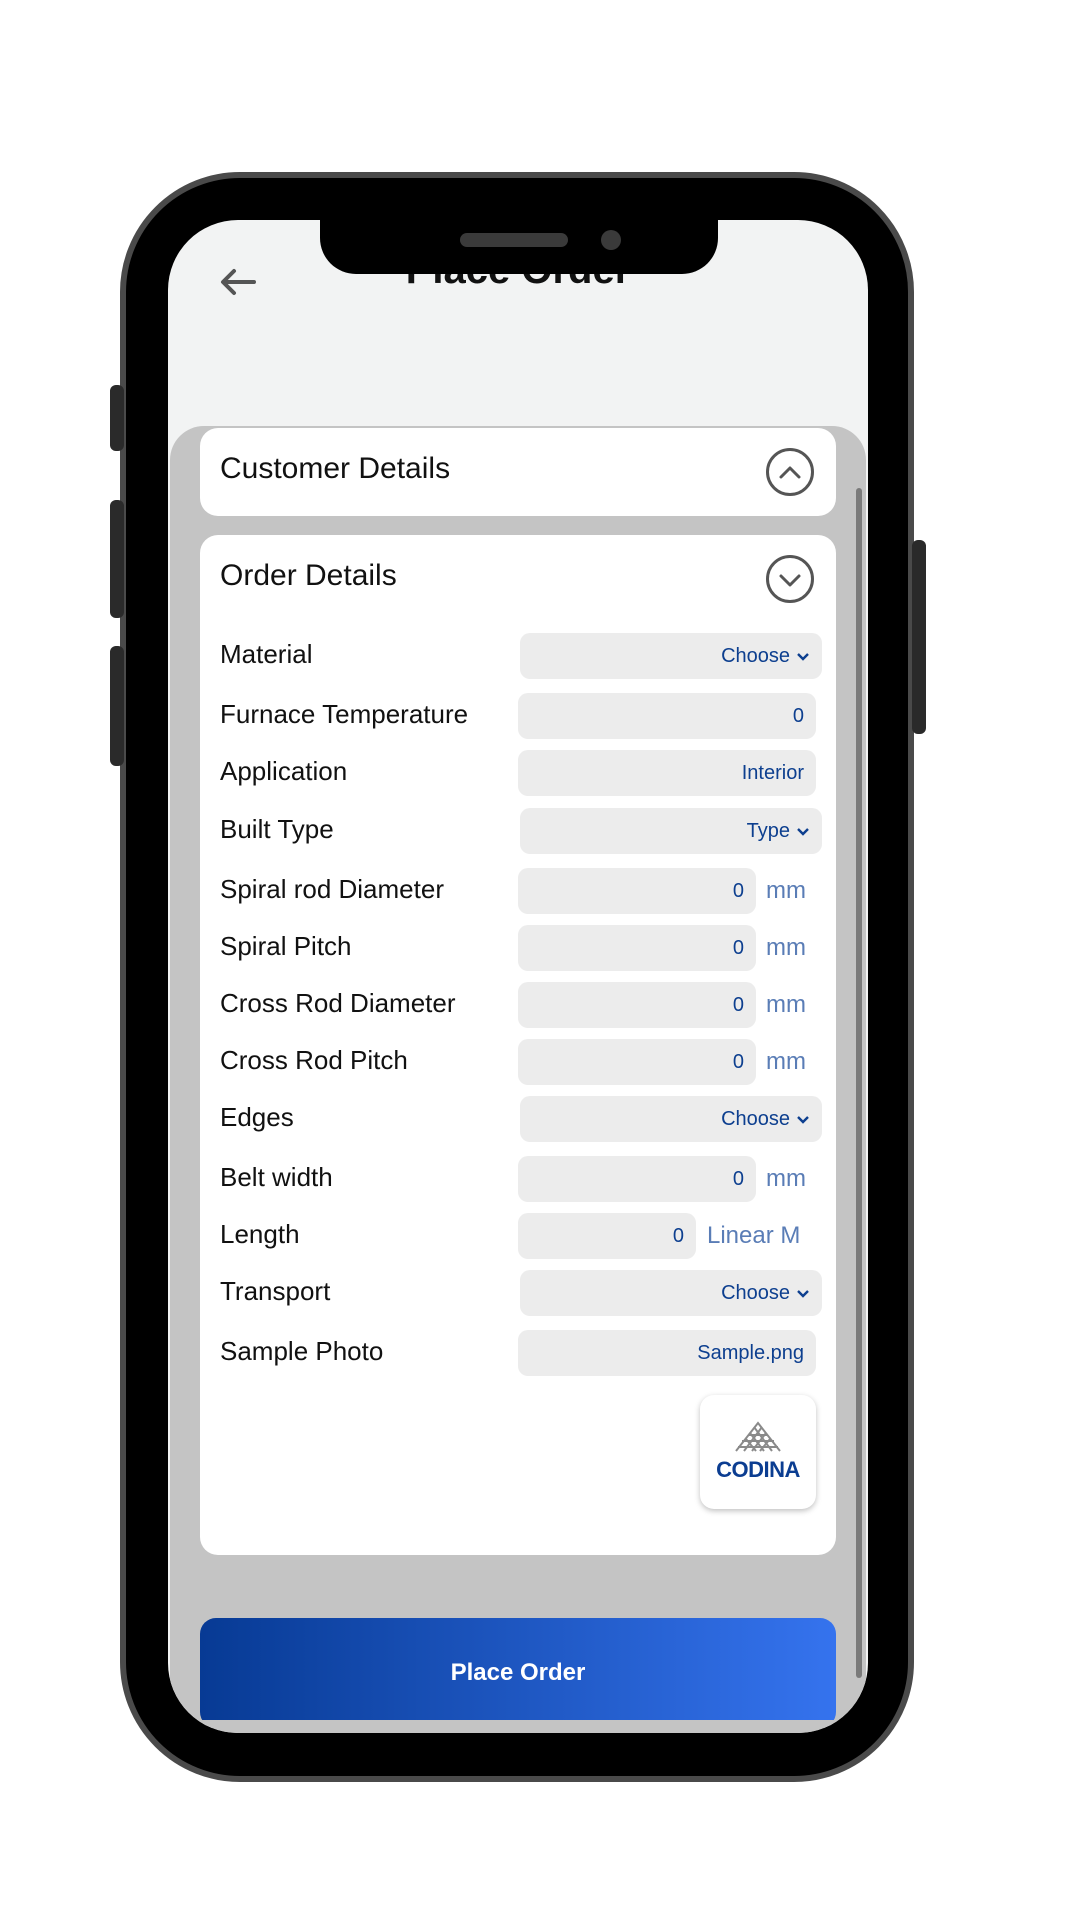  I want to click on label-transport: Transport, so click(275, 1291).